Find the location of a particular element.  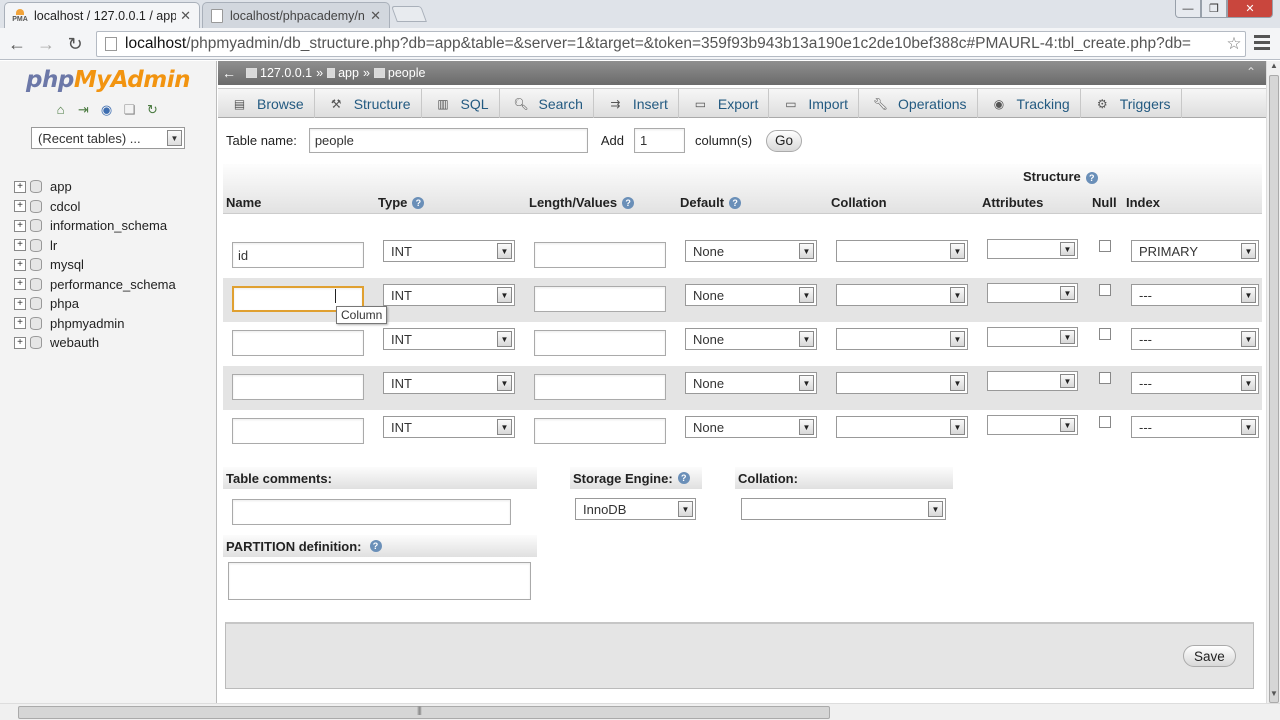

close-window-button: ✕ is located at coordinates (1250, 9).